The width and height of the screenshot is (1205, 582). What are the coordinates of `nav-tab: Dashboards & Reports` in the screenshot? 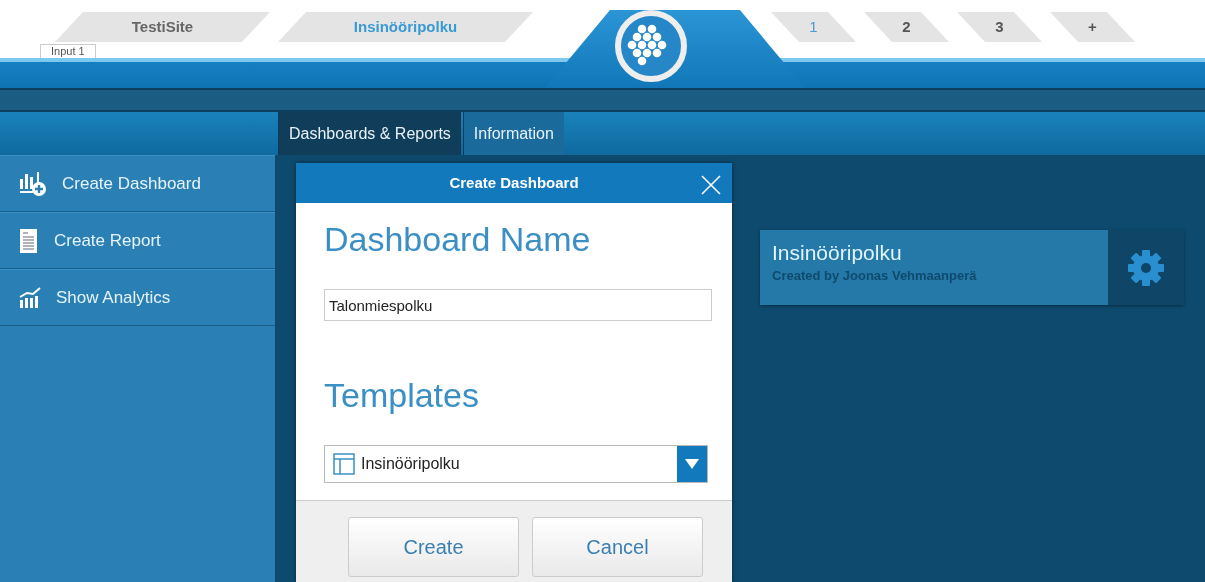 It's located at (369, 133).